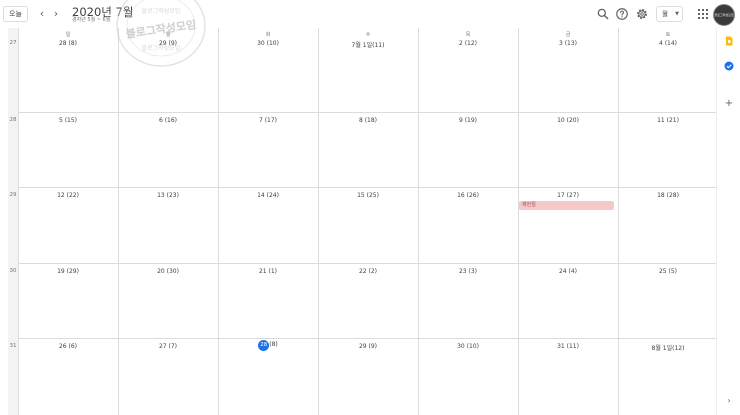 This screenshot has height=415, width=740. I want to click on date-number: 20 (30), so click(168, 271).